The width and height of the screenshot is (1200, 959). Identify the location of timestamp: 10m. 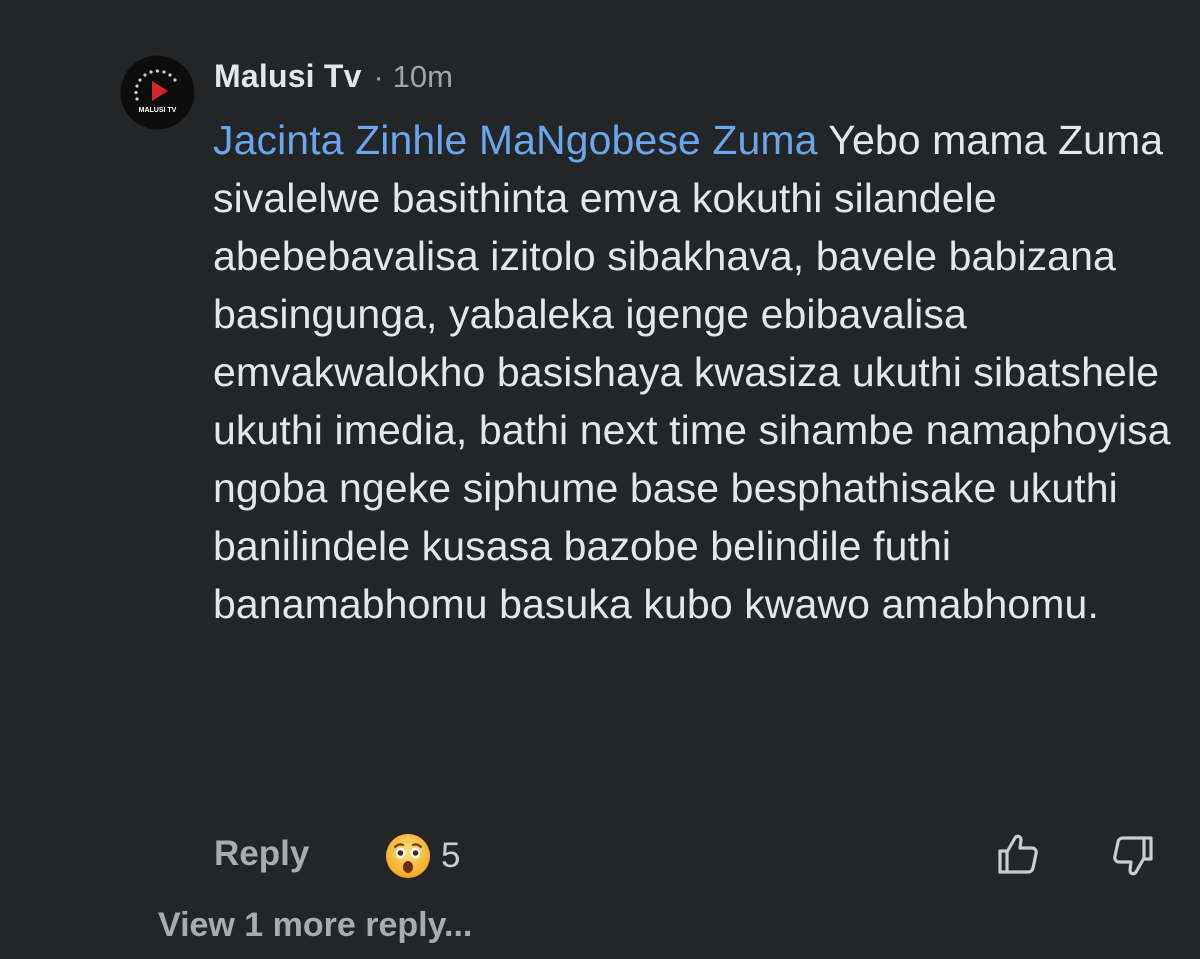
(423, 77).